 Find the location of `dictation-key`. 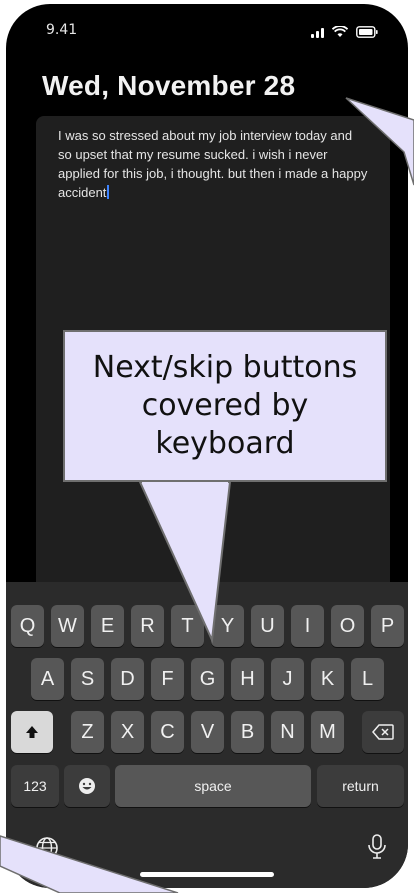

dictation-key is located at coordinates (377, 847).